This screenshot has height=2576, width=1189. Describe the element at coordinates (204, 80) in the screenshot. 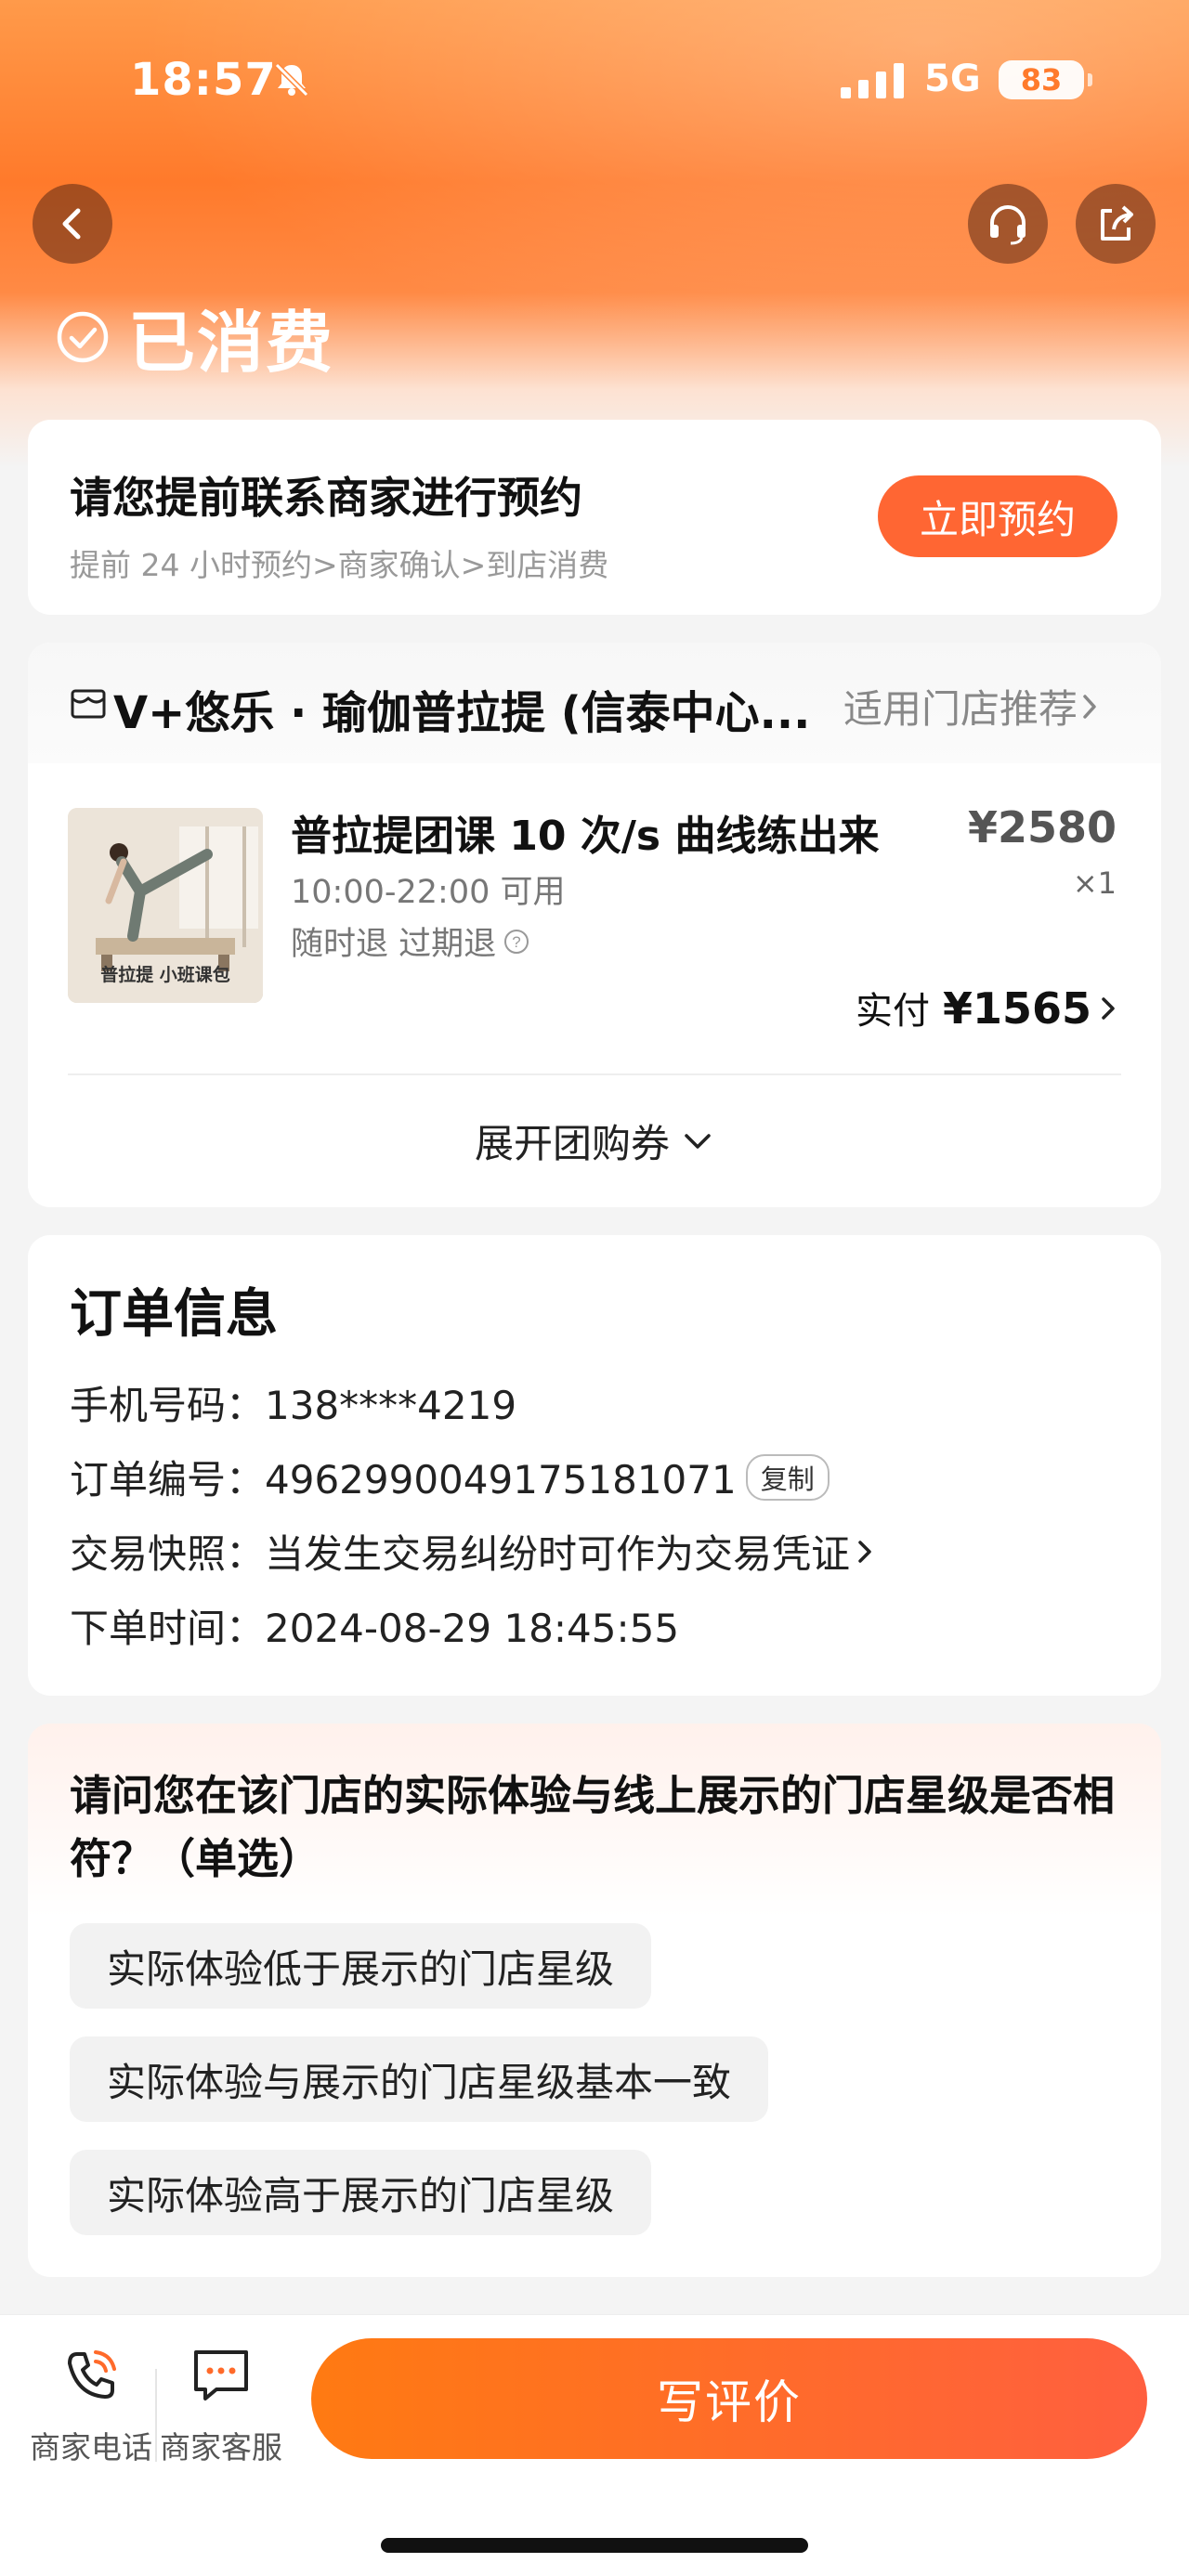

I see `status-time: 18:57` at that location.